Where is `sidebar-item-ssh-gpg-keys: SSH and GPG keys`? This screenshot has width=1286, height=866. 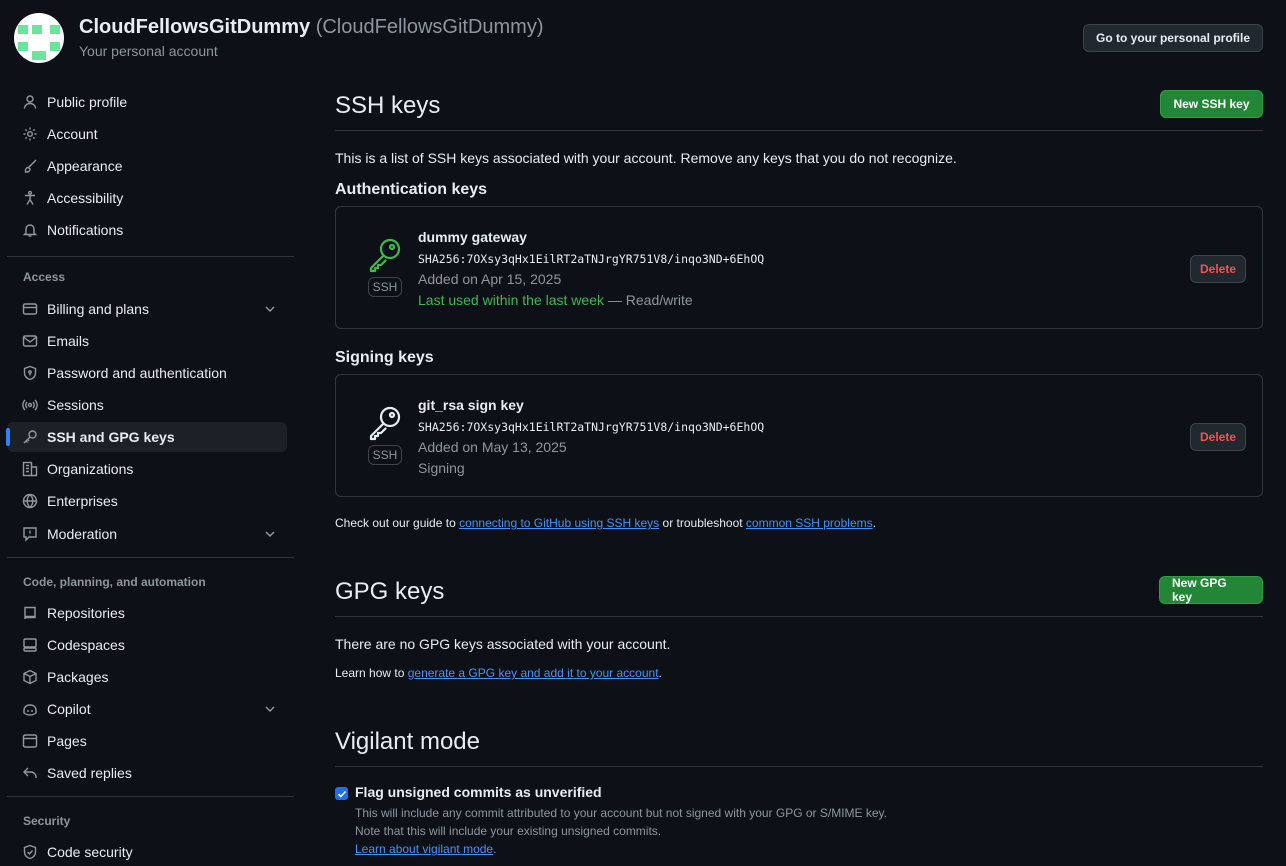 sidebar-item-ssh-gpg-keys: SSH and GPG keys is located at coordinates (146, 437).